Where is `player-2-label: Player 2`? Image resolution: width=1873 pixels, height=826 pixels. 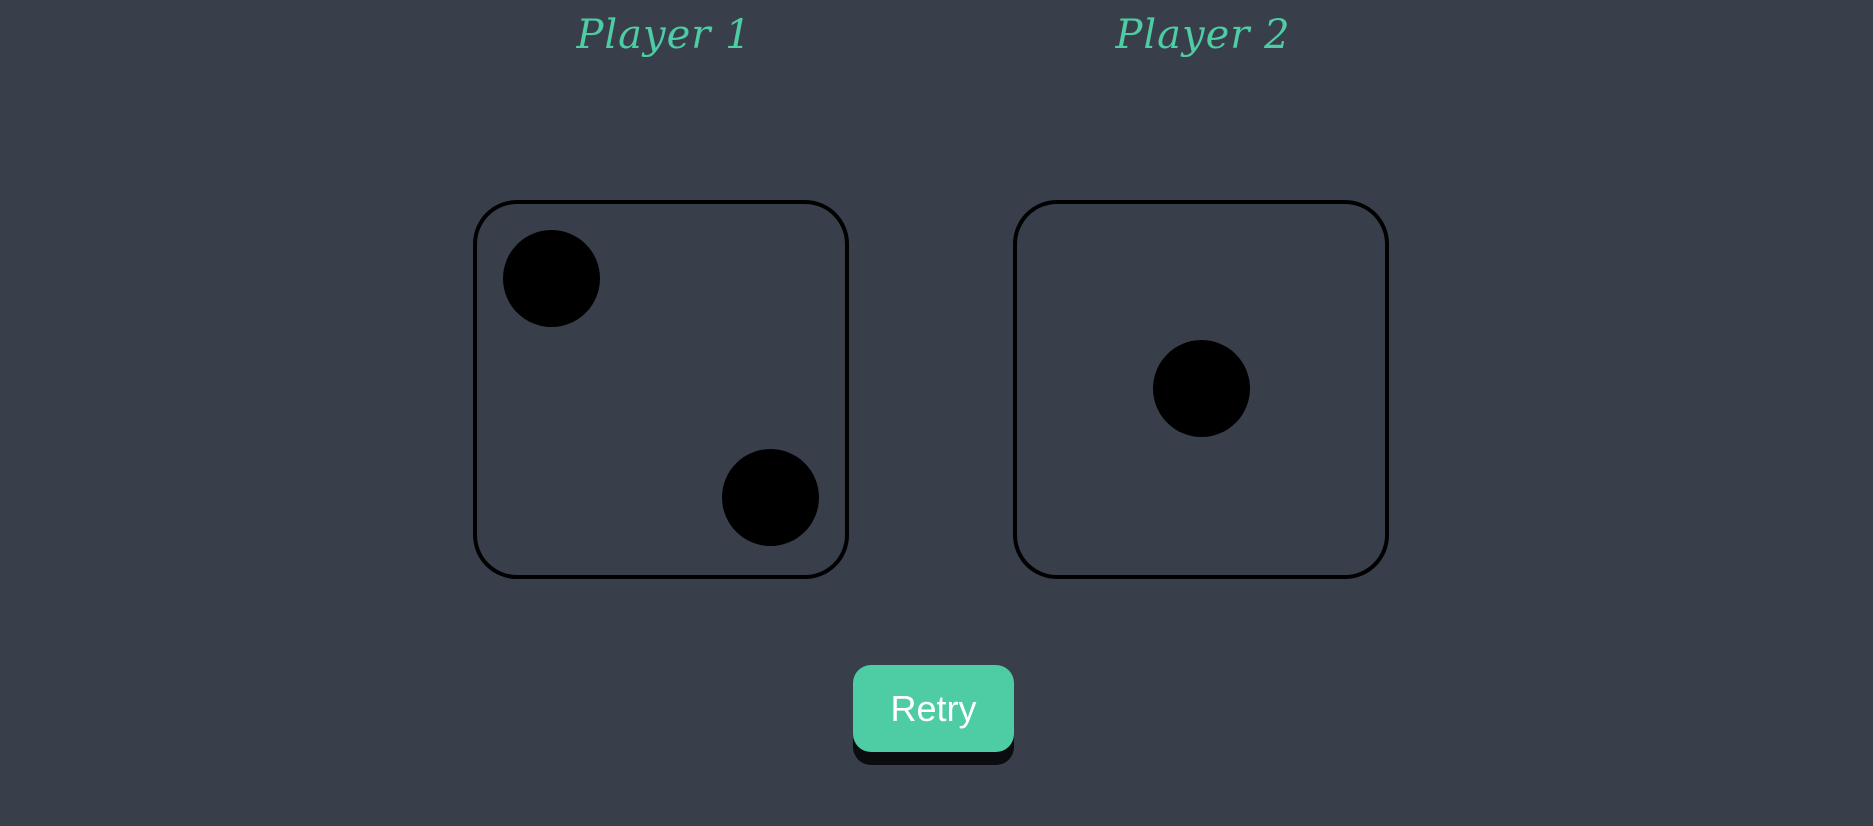
player-2-label: Player 2 is located at coordinates (1203, 35).